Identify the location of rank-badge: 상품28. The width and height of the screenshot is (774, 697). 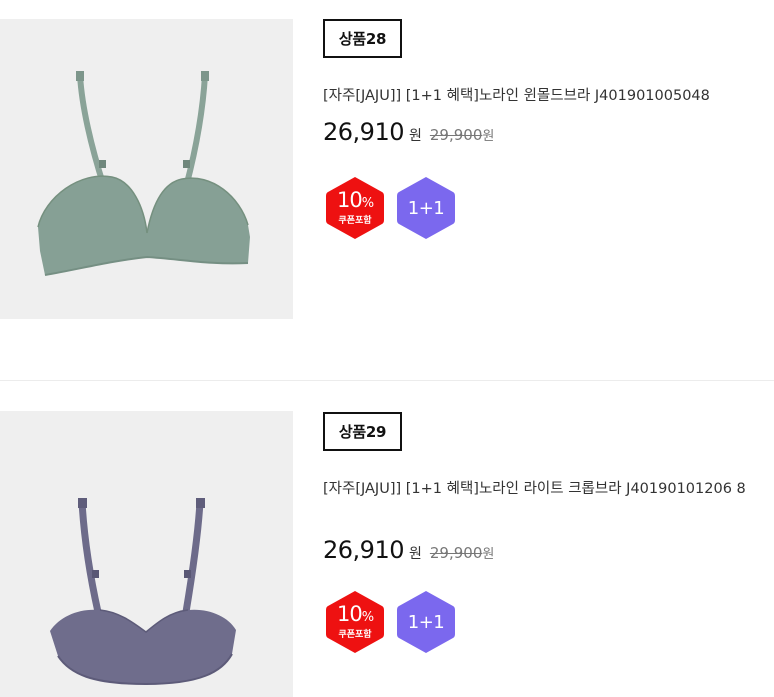
(362, 38).